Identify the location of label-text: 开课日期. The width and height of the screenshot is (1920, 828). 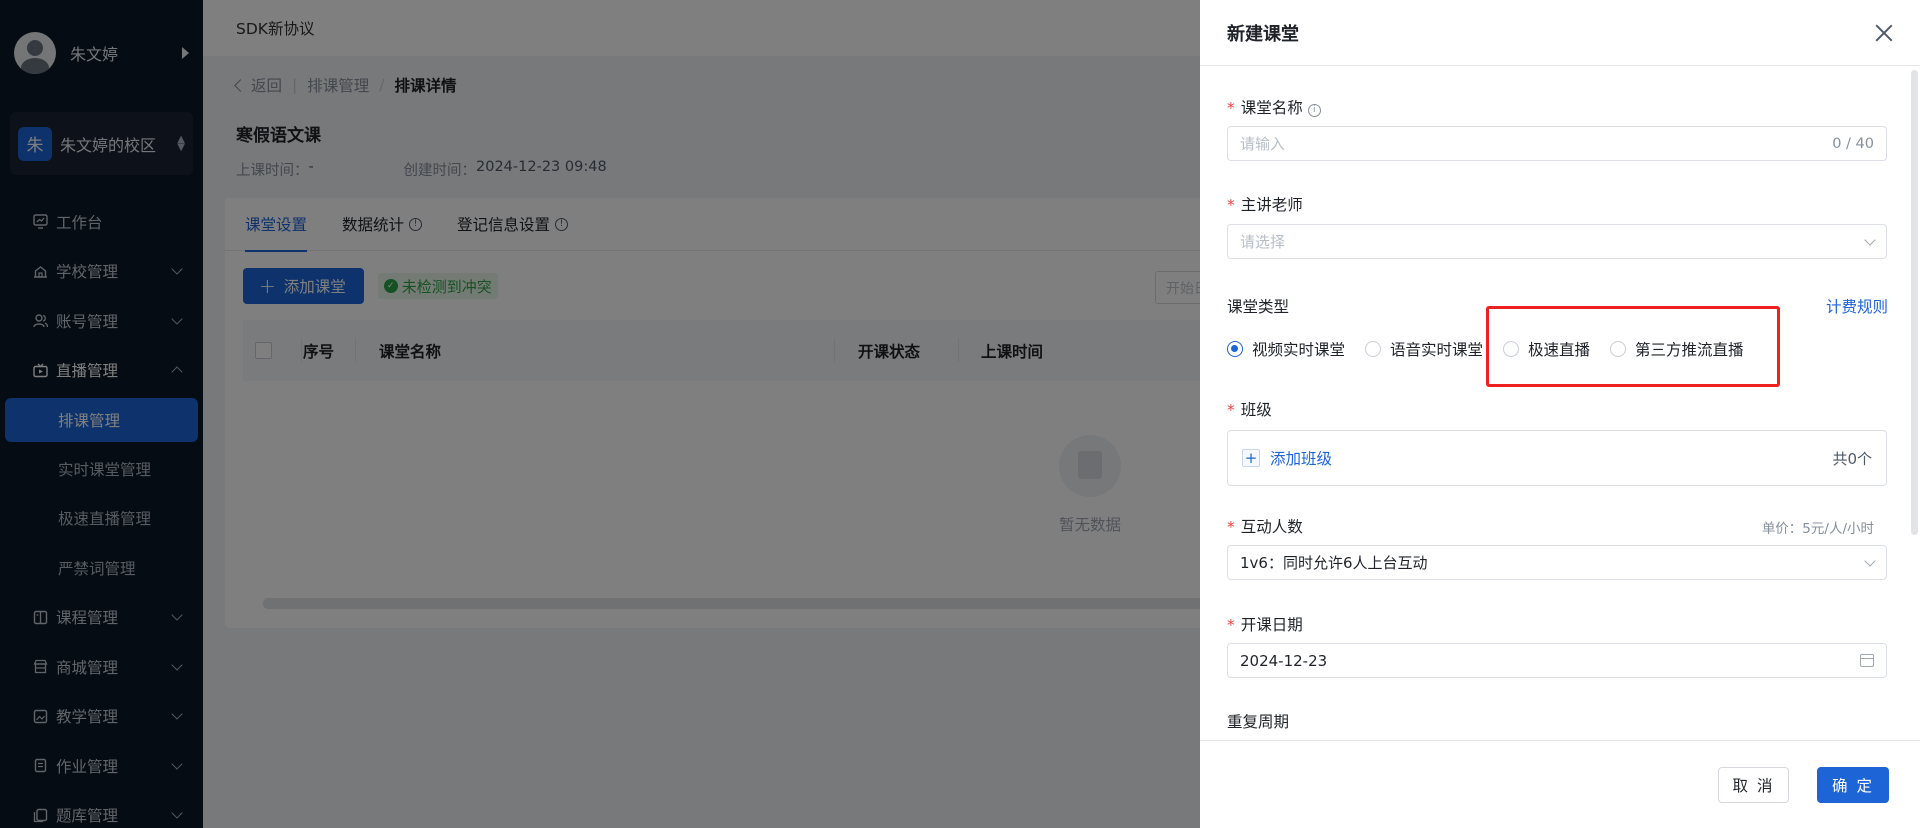
(1271, 625).